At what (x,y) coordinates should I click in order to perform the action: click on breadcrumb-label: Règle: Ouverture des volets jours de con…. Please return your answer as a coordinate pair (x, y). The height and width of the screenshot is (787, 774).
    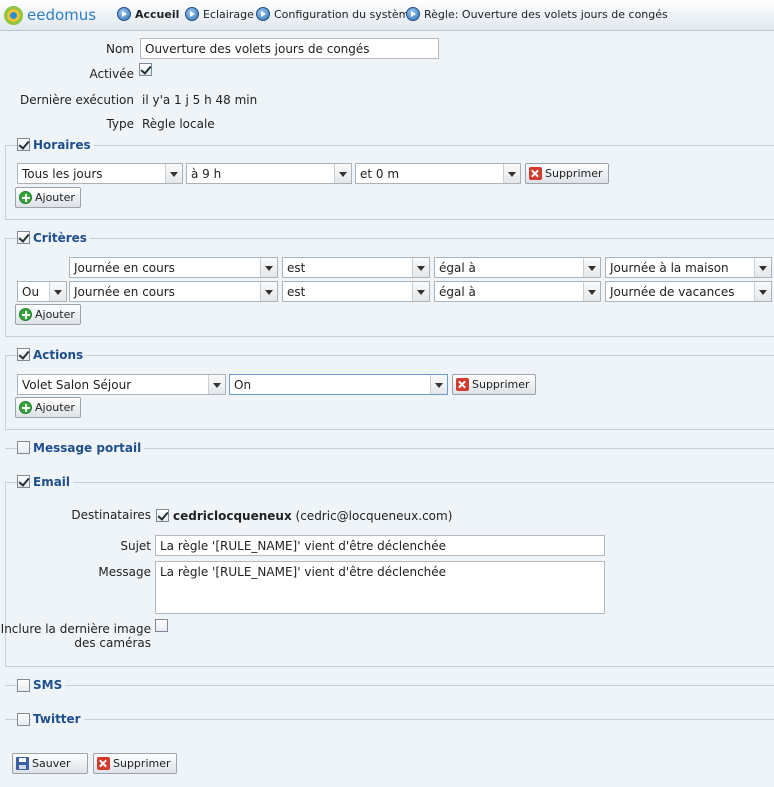
    Looking at the image, I should click on (546, 14).